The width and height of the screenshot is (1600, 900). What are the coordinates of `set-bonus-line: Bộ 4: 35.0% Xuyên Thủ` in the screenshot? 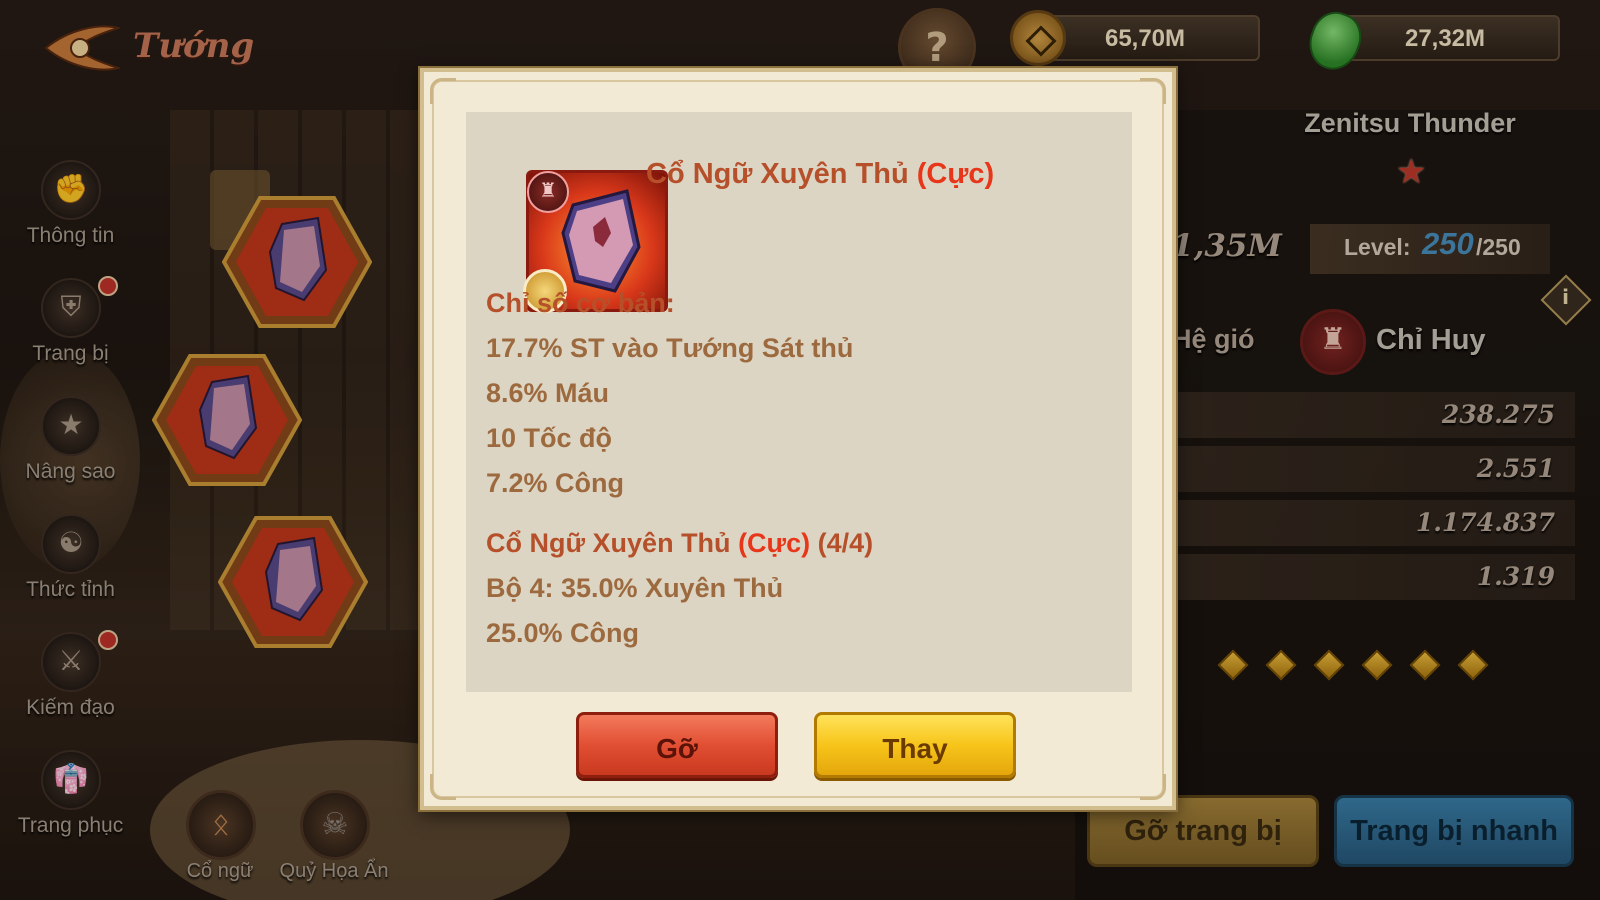 It's located at (635, 588).